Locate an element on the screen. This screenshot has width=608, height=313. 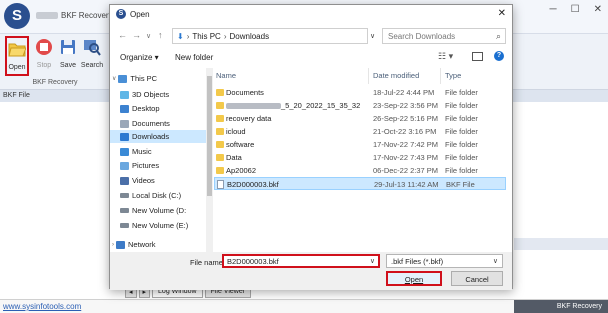
file-name: Data is located at coordinates (234, 157).